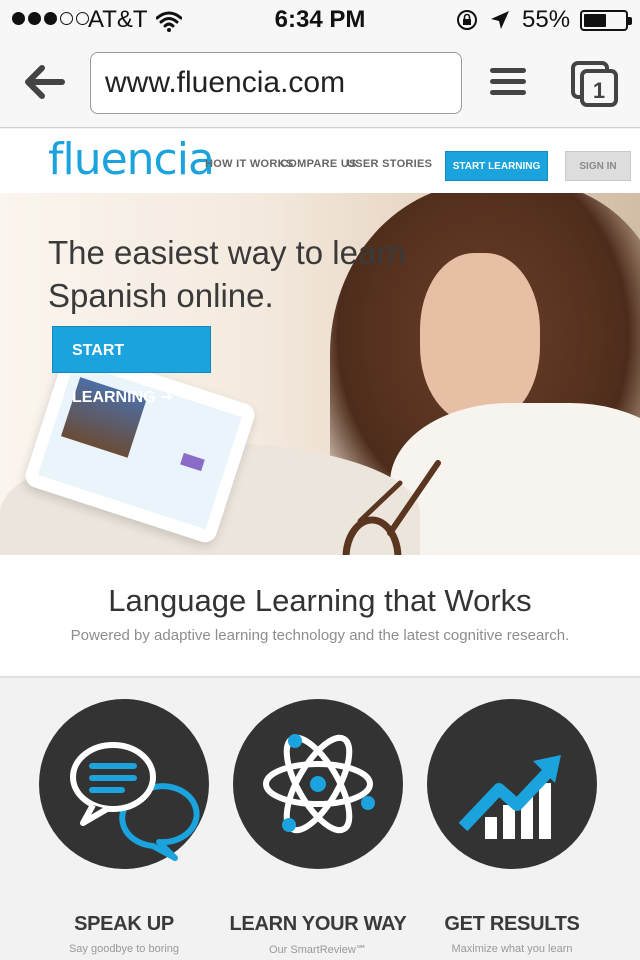 Image resolution: width=640 pixels, height=960 pixels. What do you see at coordinates (320, 20) in the screenshot?
I see `status-bar: AT&T 6:34 PM 55%` at bounding box center [320, 20].